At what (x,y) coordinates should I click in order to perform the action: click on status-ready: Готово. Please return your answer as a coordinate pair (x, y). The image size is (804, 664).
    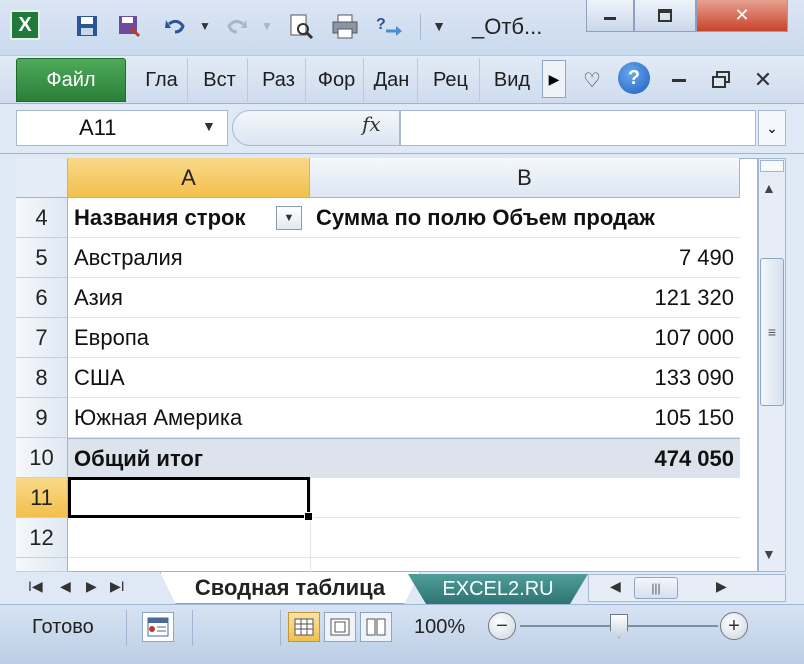
    Looking at the image, I should click on (63, 627).